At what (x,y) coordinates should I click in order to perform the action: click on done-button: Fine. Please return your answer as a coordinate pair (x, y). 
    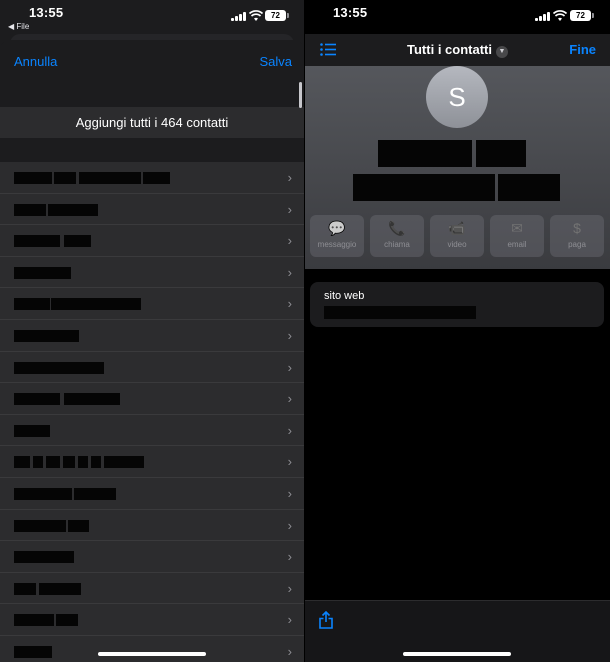
    Looking at the image, I should click on (582, 49).